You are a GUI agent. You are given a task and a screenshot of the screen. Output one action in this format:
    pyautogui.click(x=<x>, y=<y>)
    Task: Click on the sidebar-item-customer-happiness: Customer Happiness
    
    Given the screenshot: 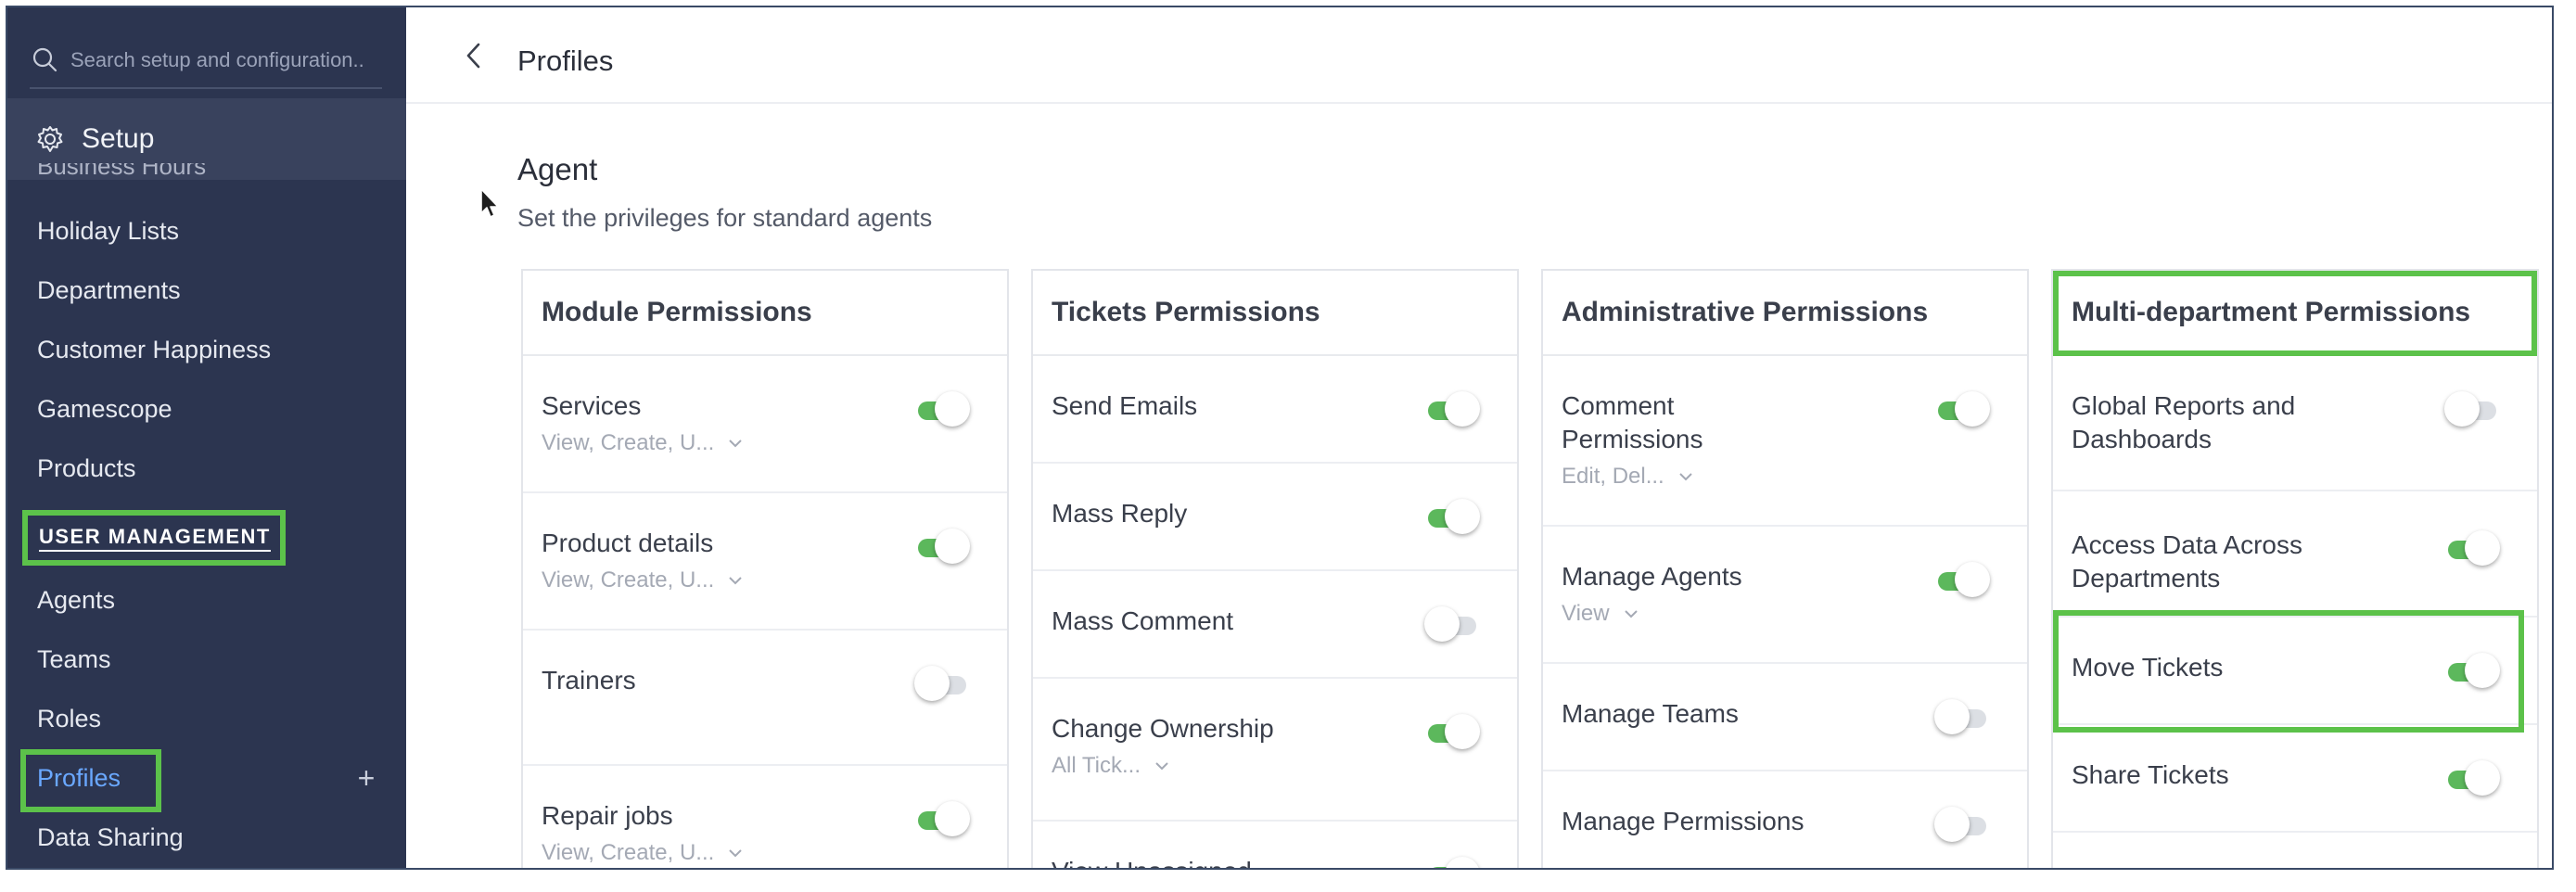 What is the action you would take?
    pyautogui.click(x=154, y=350)
    